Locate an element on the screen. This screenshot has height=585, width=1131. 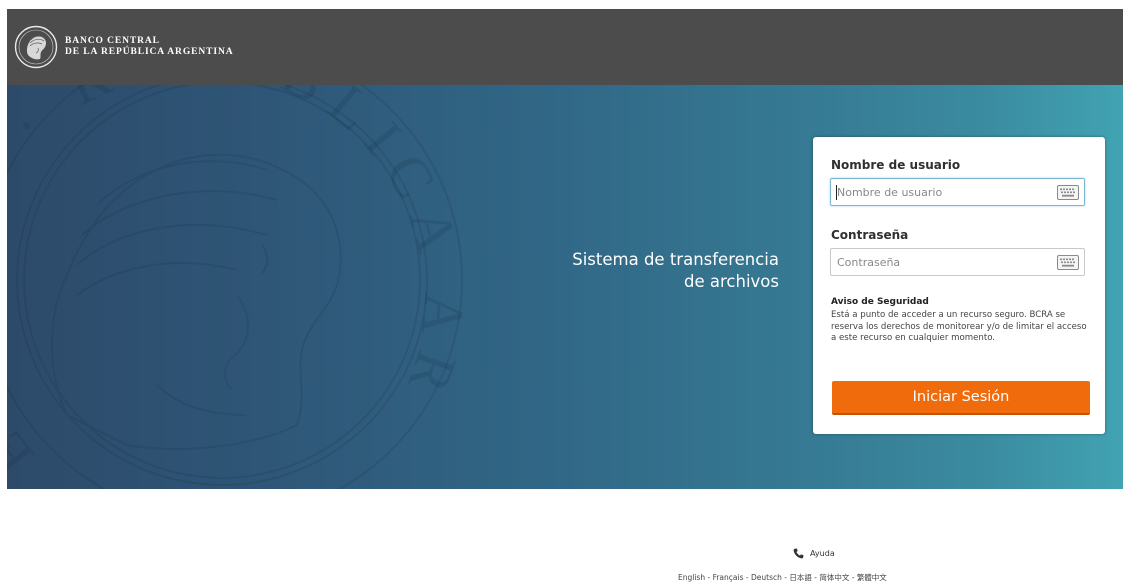
password-input is located at coordinates (944, 262).